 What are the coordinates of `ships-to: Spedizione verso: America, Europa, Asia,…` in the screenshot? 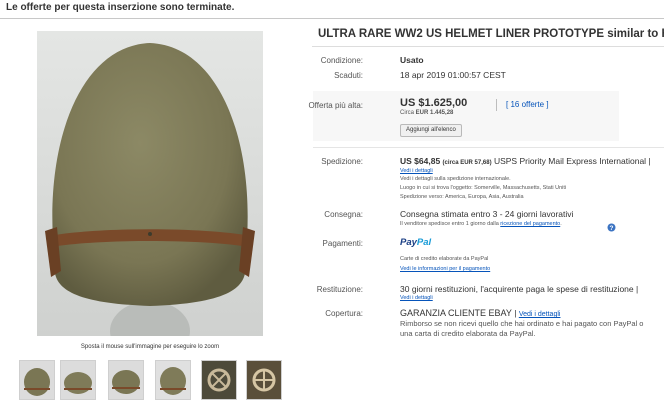 It's located at (462, 197).